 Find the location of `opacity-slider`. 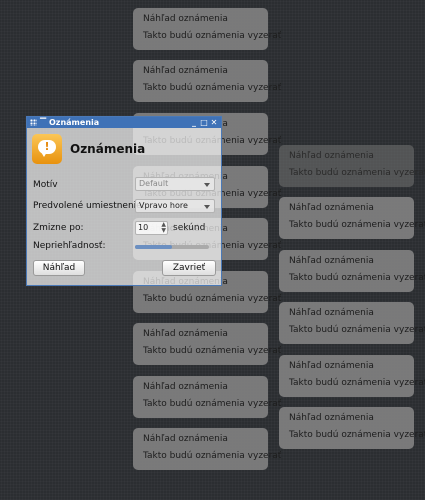

opacity-slider is located at coordinates (172, 247).